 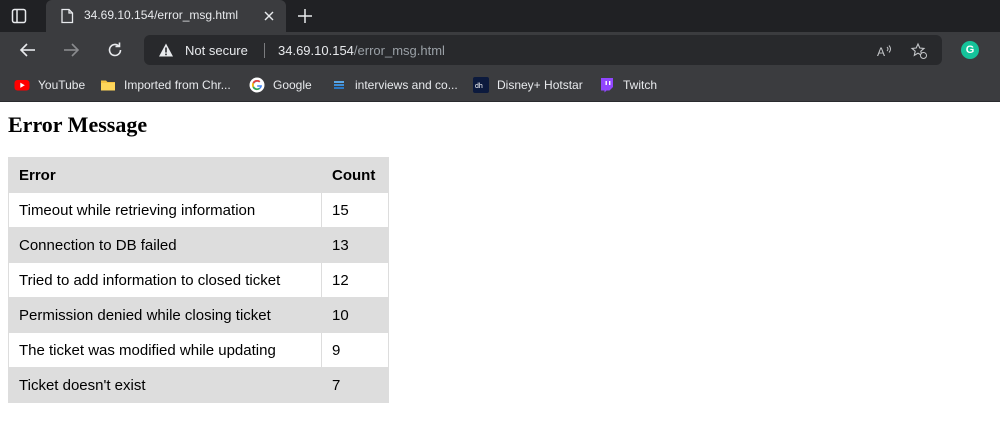 I want to click on table-row: Ticket doesn't exist 7, so click(x=198, y=385).